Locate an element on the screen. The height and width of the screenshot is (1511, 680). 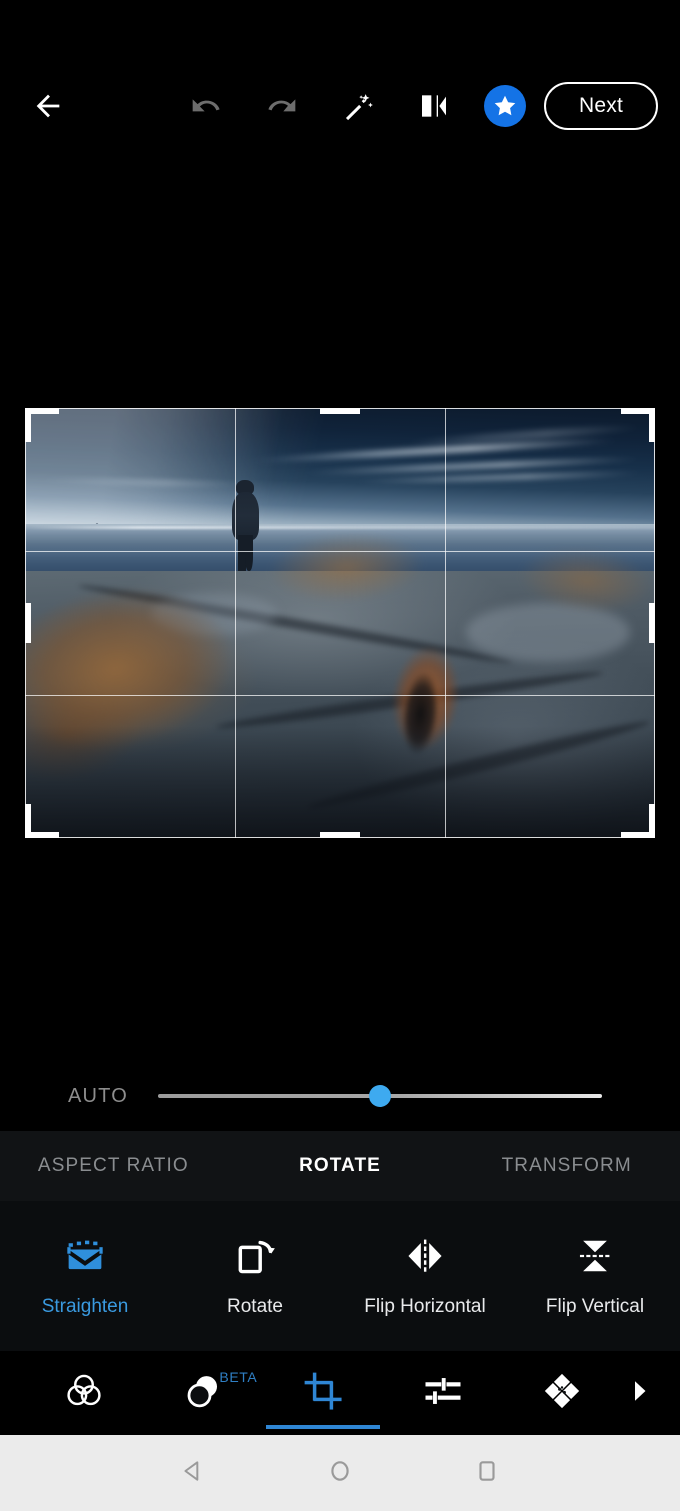
bottom-item-color-mix is located at coordinates (84, 1393).